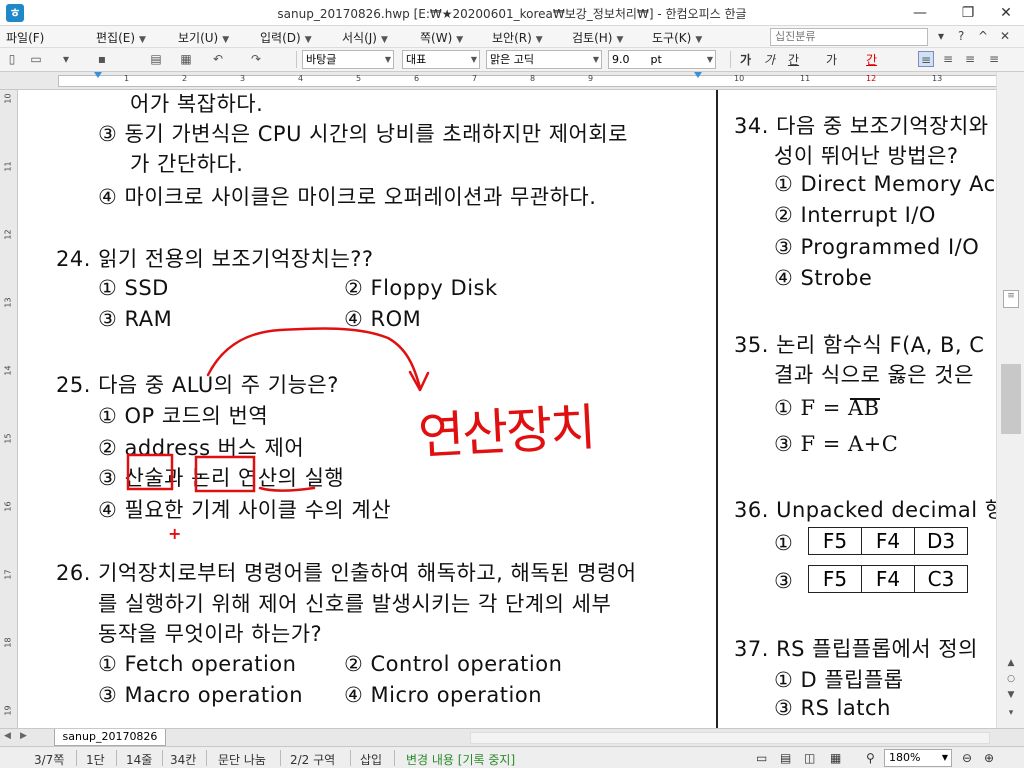 The height and width of the screenshot is (768, 1024). What do you see at coordinates (1011, 697) in the screenshot?
I see `scroll-page-down-icon: ▼` at bounding box center [1011, 697].